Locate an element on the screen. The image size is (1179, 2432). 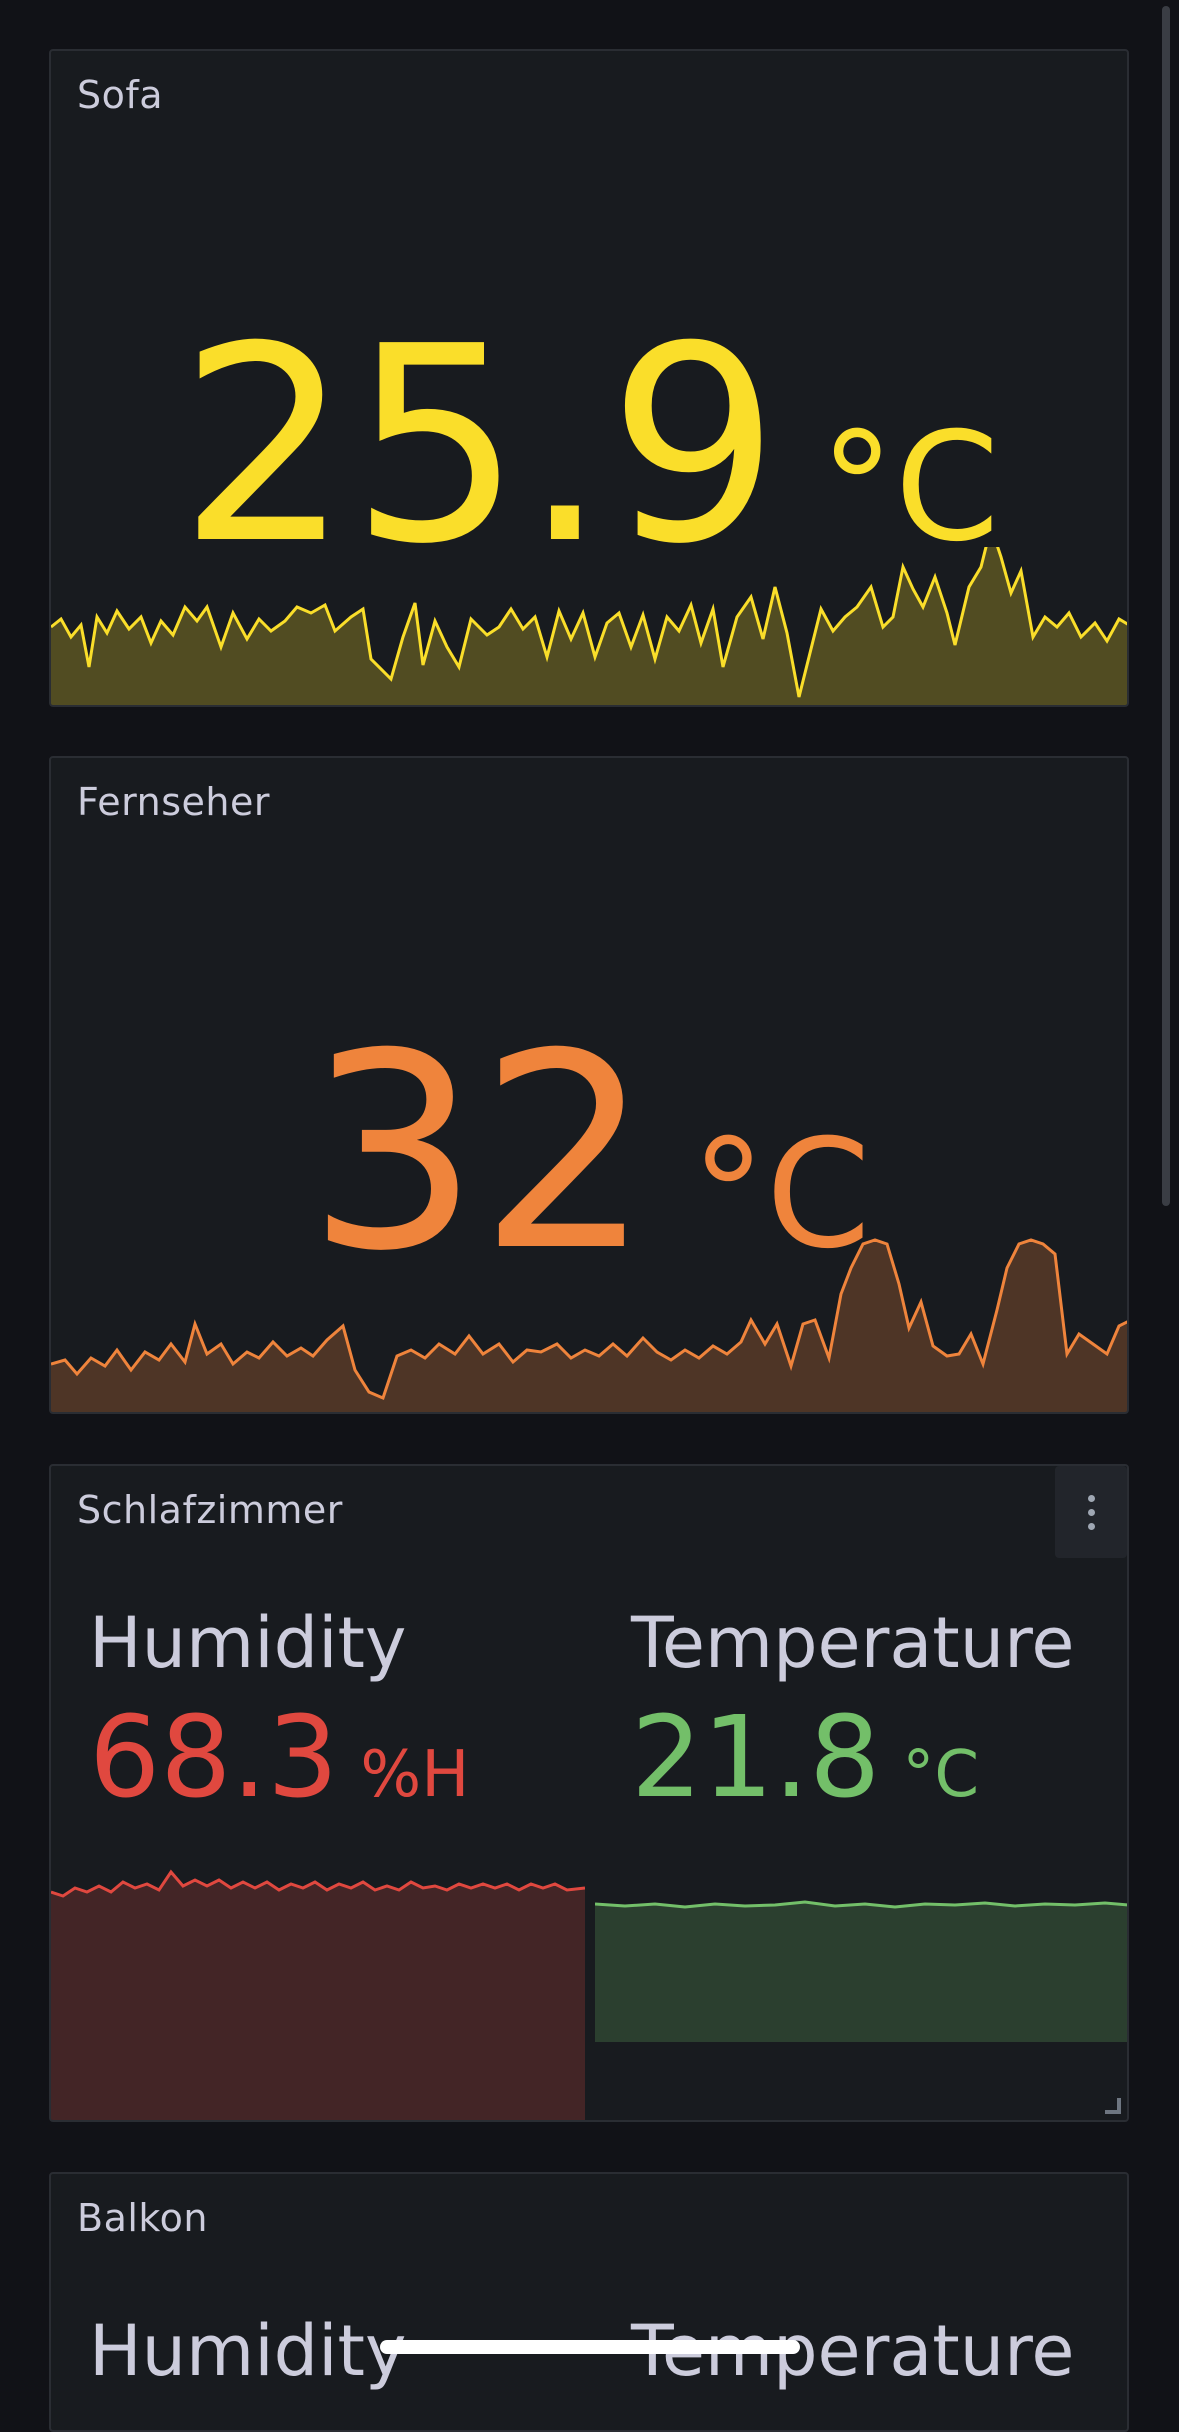
page-scrollbar is located at coordinates (1166, 606).